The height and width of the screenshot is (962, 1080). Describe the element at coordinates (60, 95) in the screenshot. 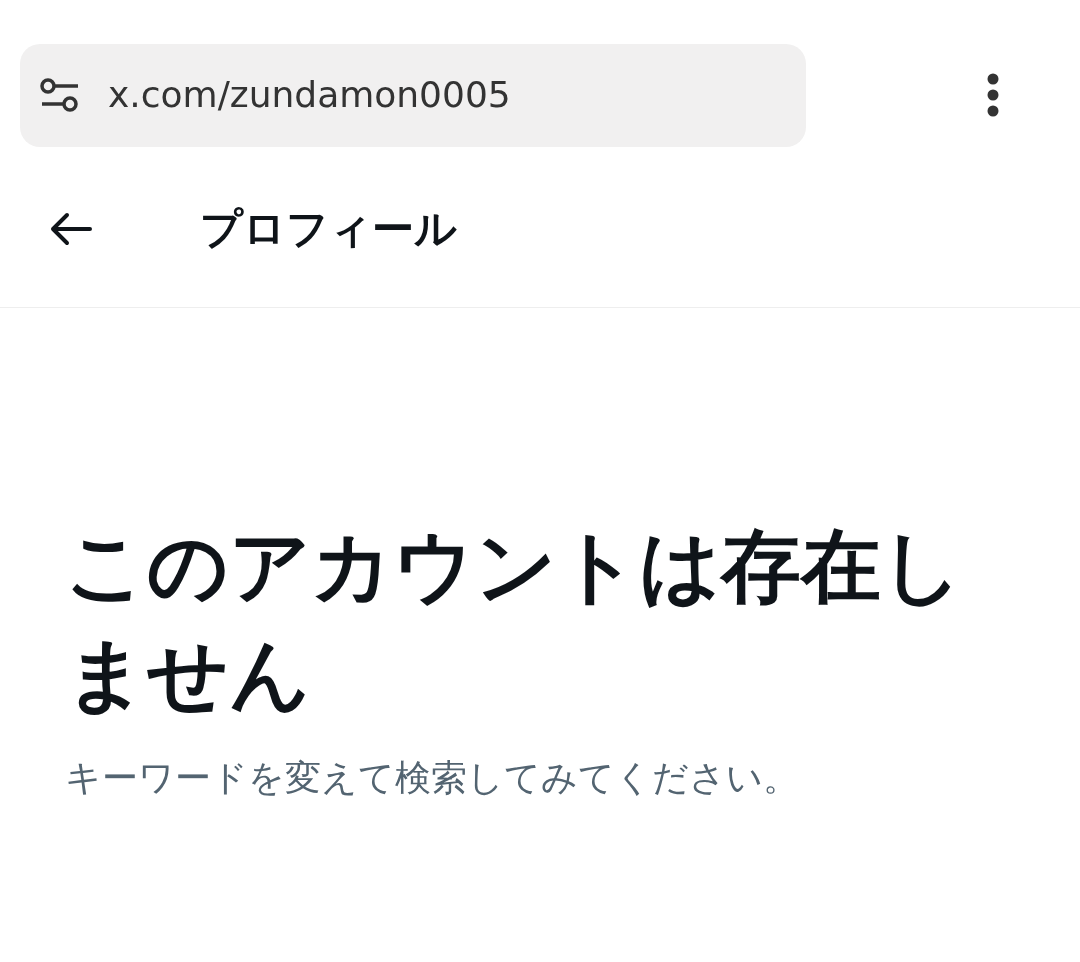

I see `tune-icon` at that location.